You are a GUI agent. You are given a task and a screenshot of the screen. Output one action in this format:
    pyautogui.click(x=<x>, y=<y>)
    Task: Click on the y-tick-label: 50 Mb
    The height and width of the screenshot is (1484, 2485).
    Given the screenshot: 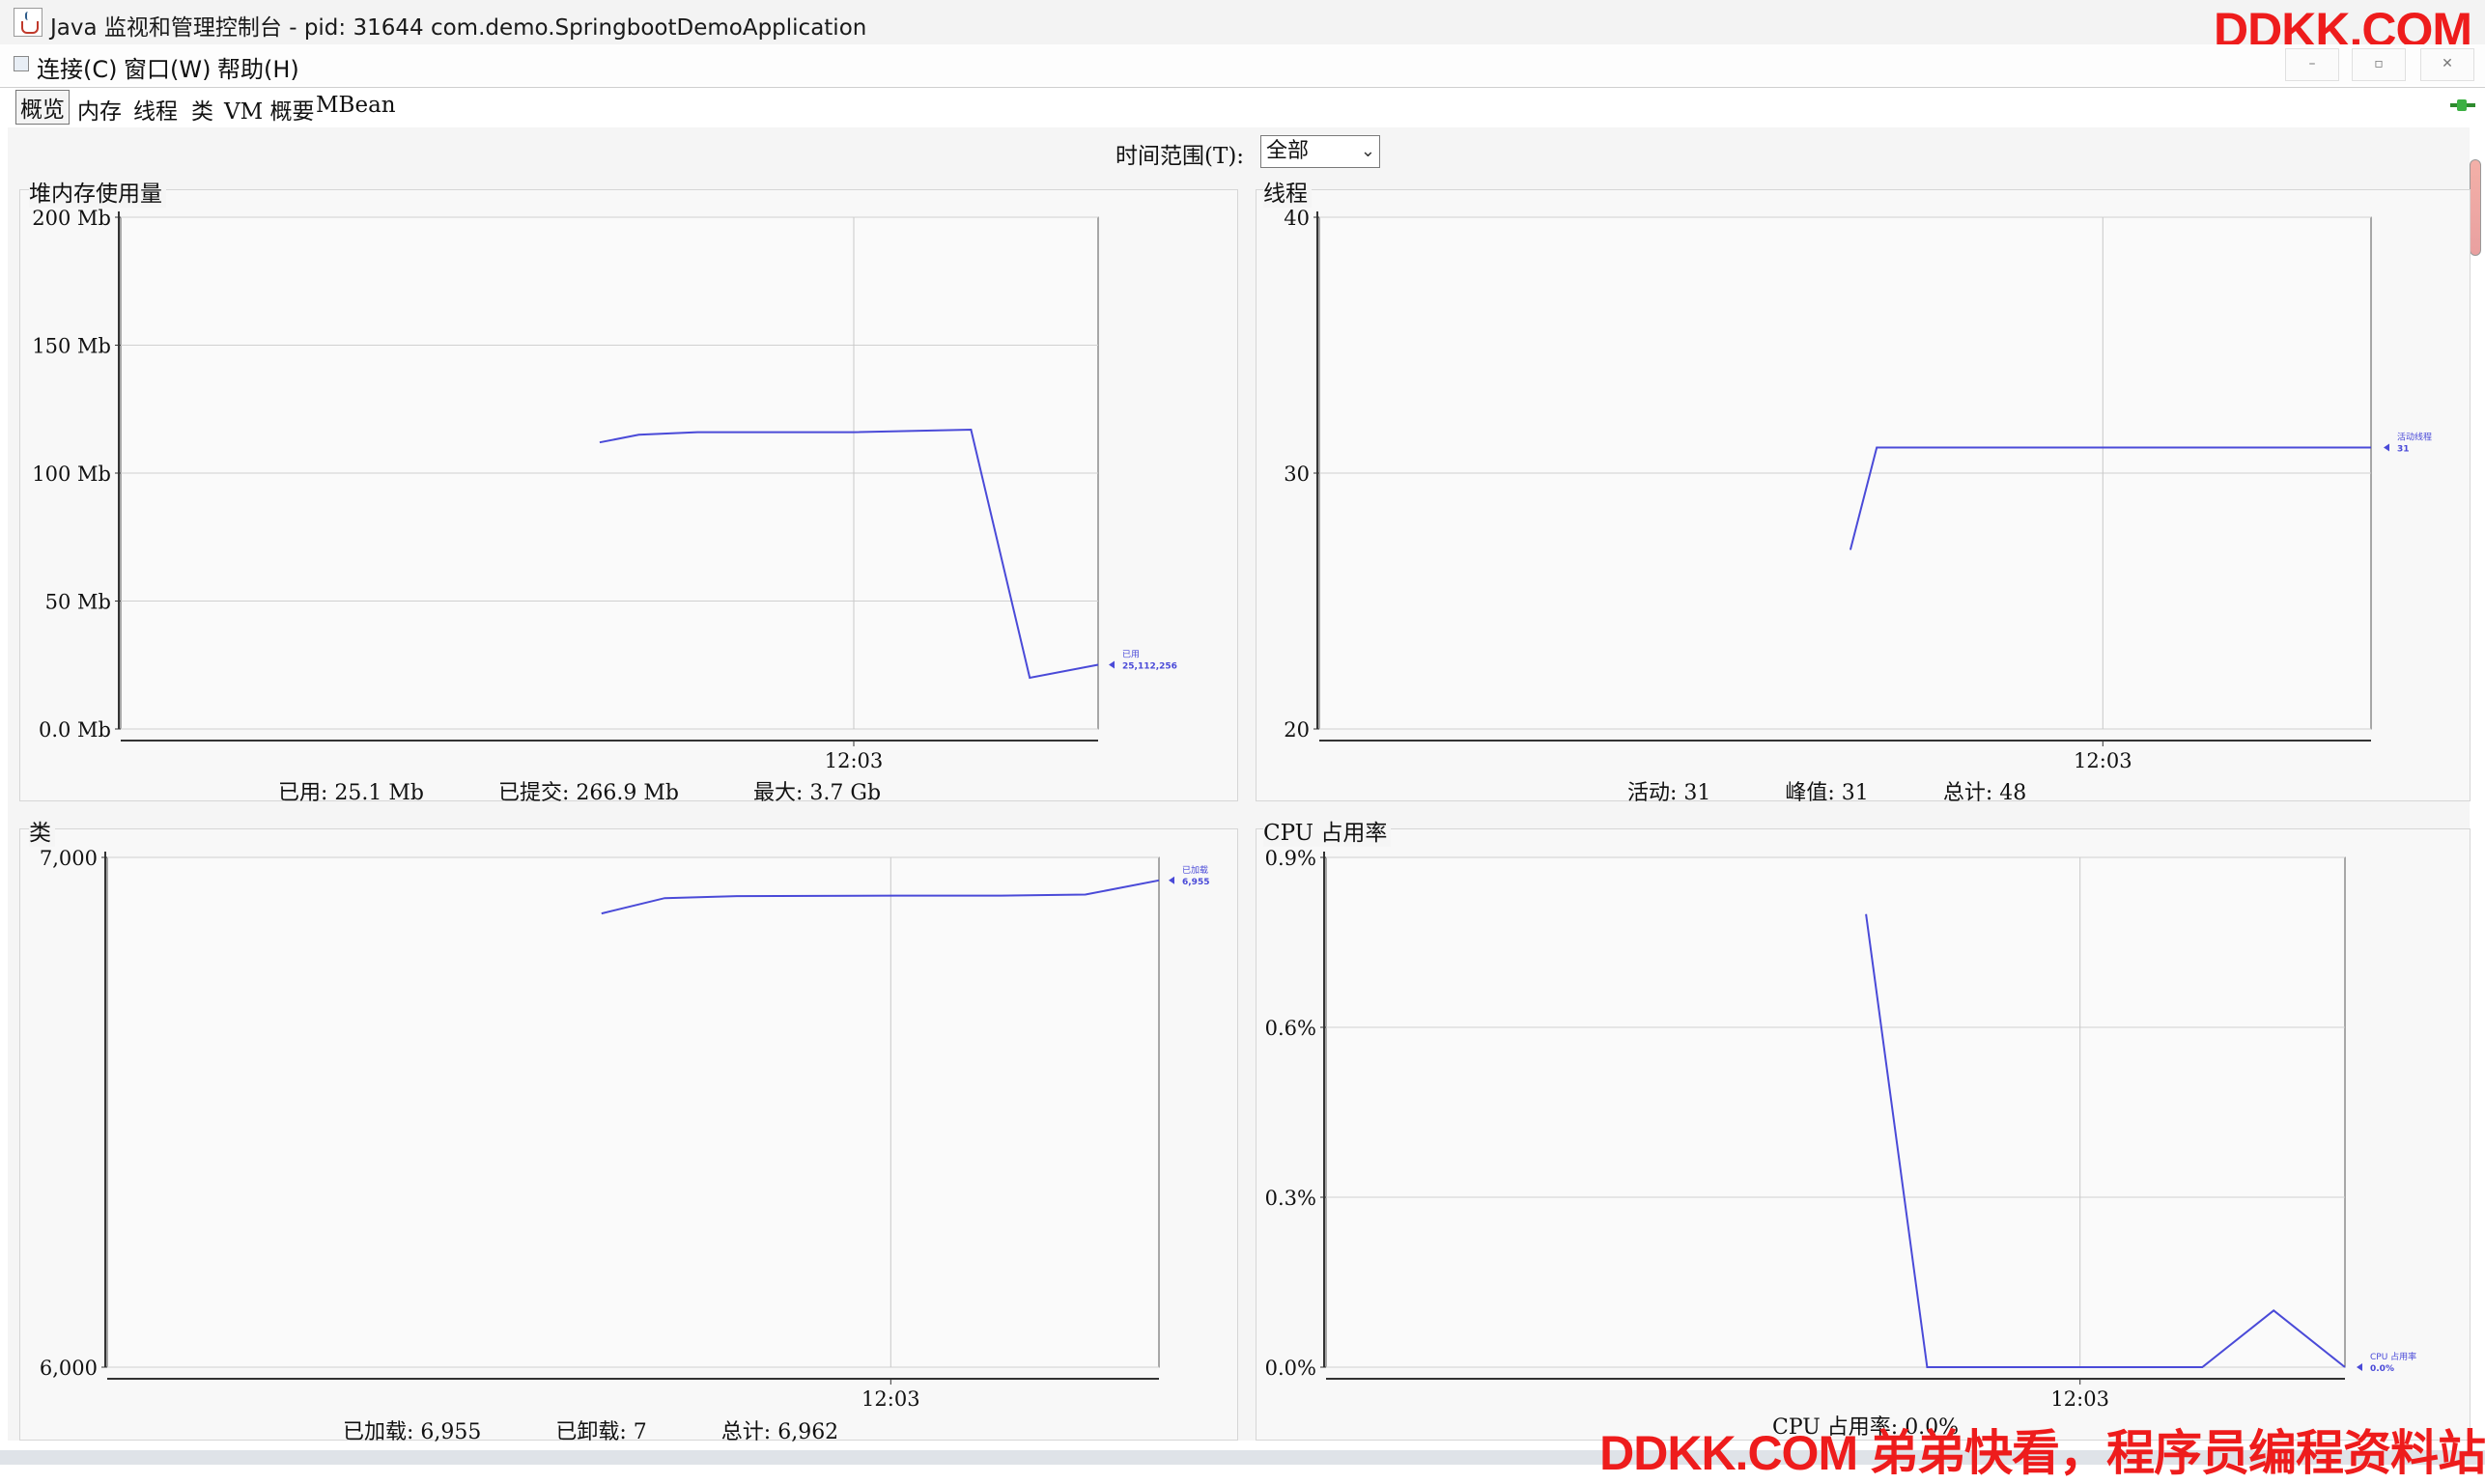 What is the action you would take?
    pyautogui.click(x=78, y=603)
    